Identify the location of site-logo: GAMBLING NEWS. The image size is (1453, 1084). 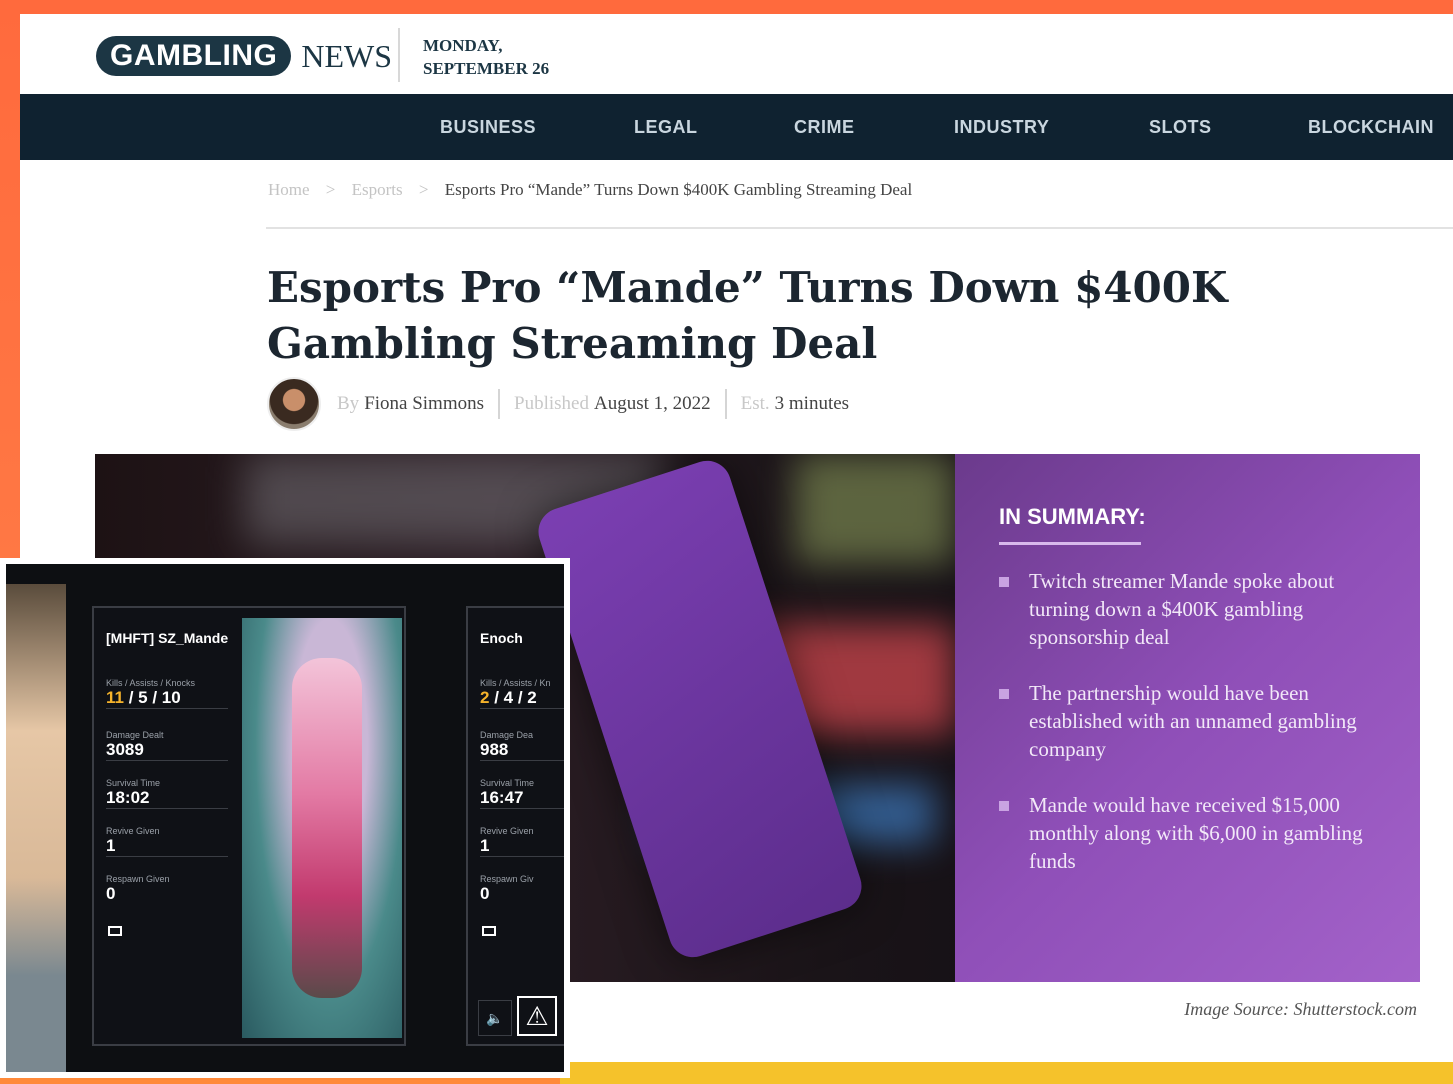
(244, 56).